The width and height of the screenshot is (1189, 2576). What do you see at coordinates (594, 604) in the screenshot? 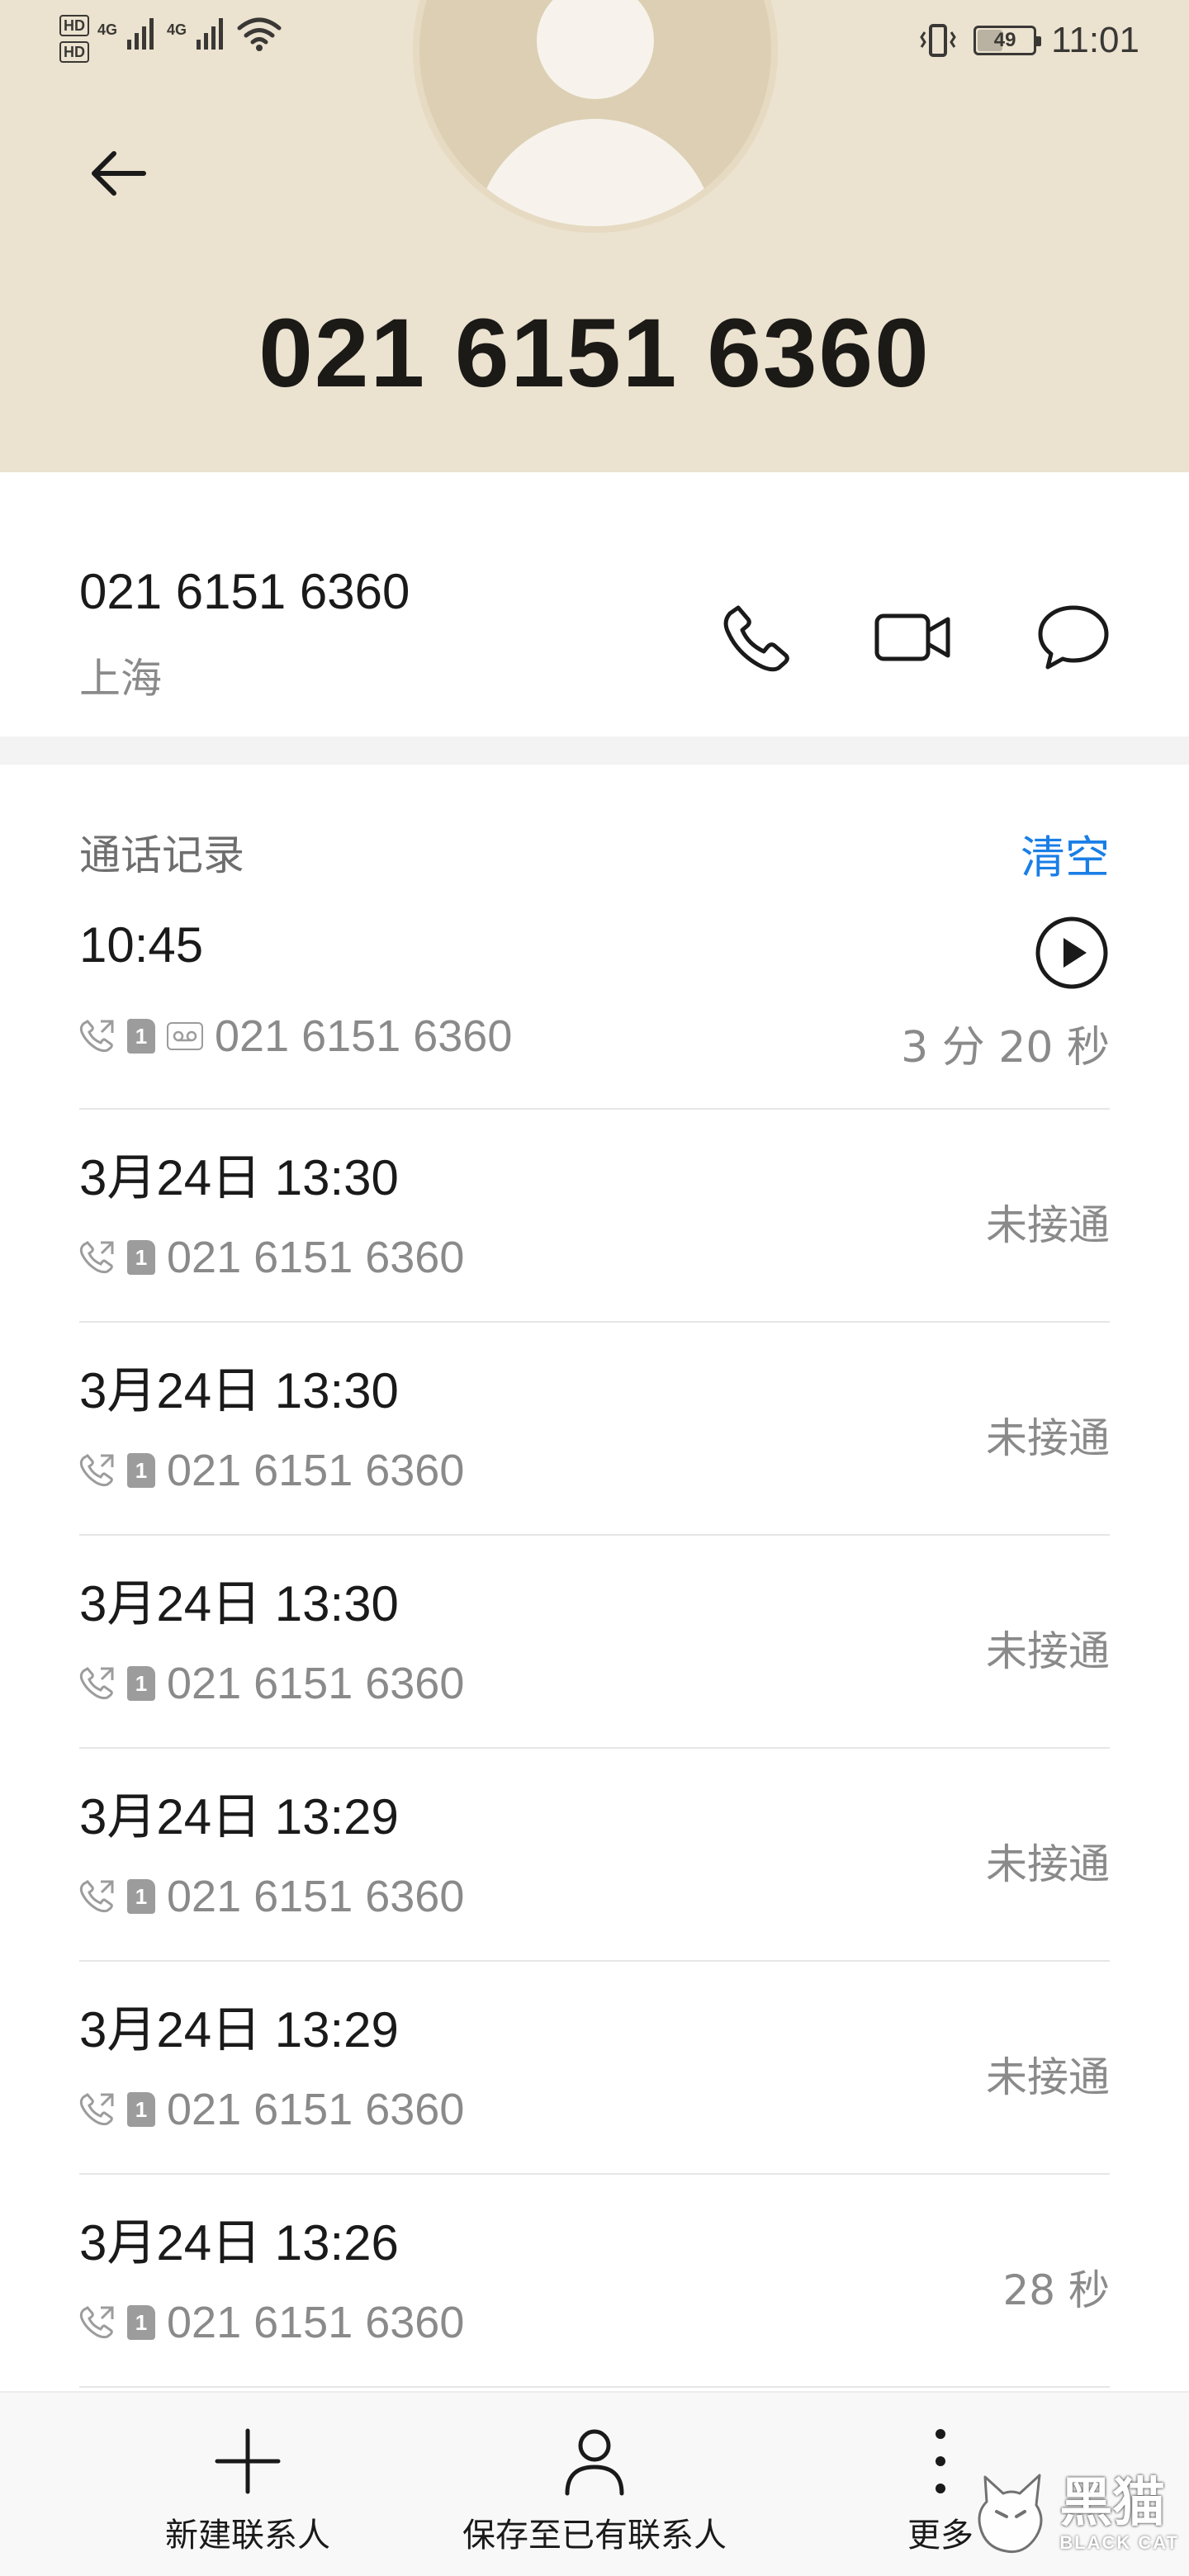
I see `contact-info-row: 021 6151 6360 上海` at bounding box center [594, 604].